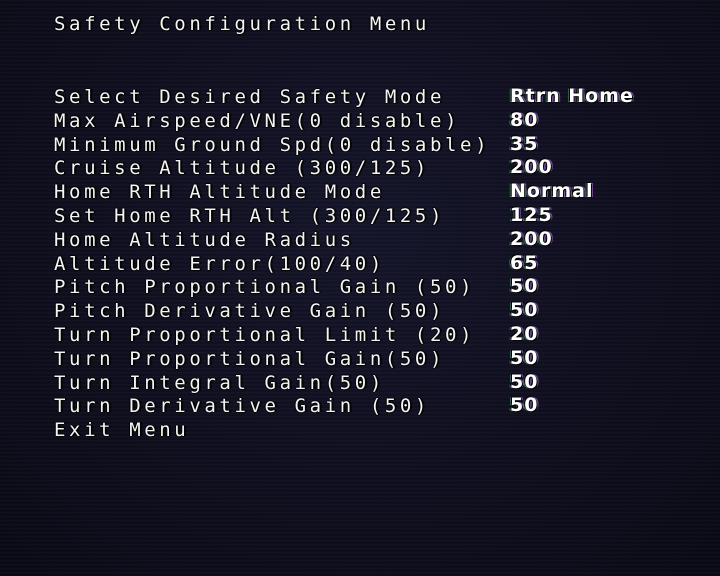 The image size is (720, 576). What do you see at coordinates (552, 191) in the screenshot?
I see `menu-item-value: Normal` at bounding box center [552, 191].